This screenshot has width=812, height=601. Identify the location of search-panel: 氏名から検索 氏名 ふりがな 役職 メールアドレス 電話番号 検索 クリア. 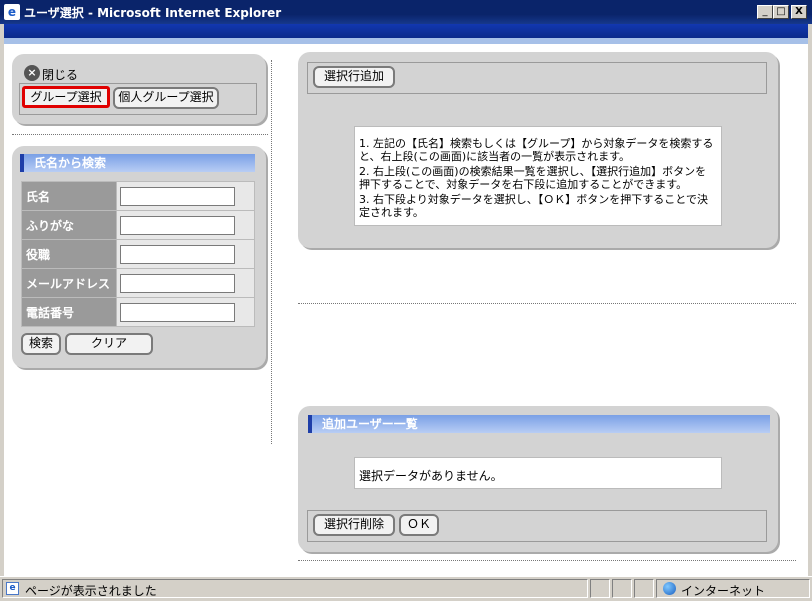
(139, 257).